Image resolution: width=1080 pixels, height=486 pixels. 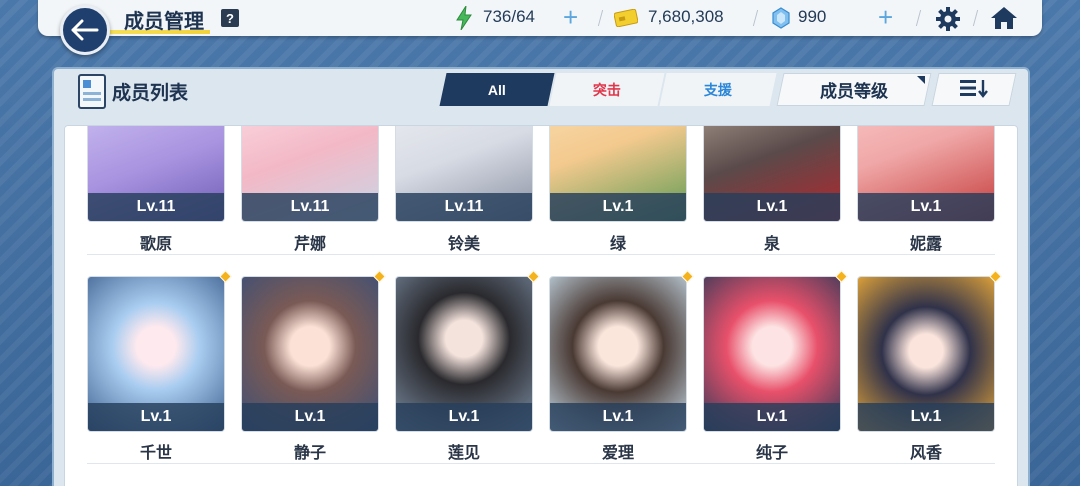 I want to click on member-name: 歌原, so click(x=155, y=244).